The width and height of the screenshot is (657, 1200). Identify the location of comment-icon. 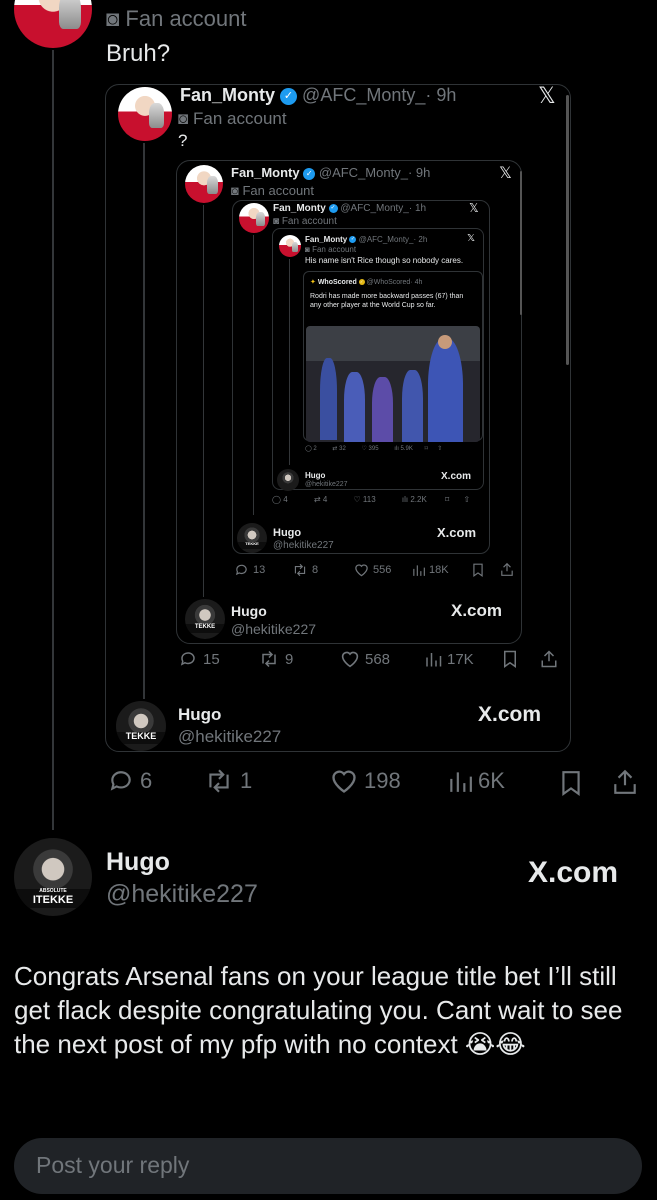
(241, 570).